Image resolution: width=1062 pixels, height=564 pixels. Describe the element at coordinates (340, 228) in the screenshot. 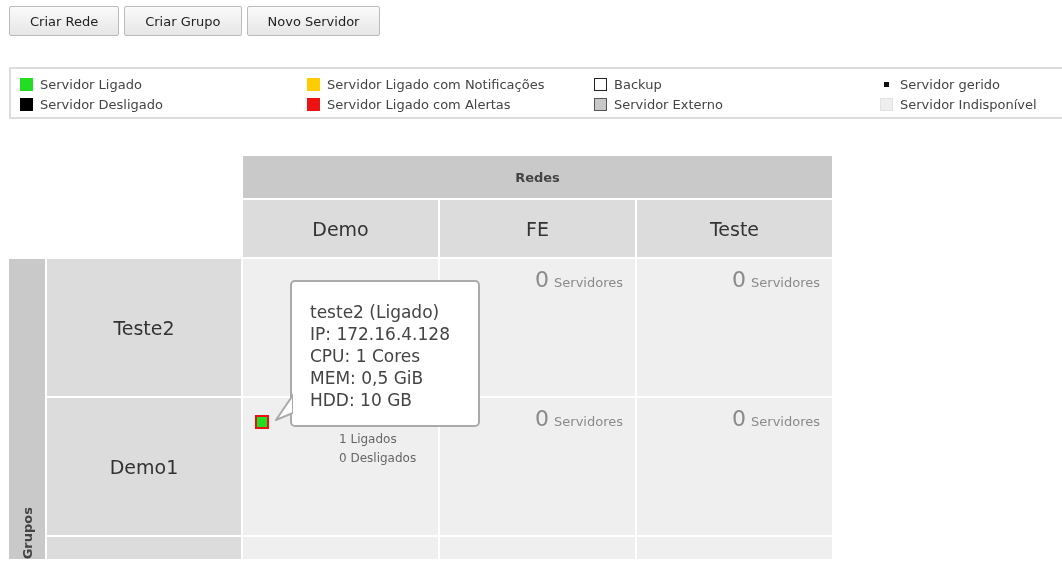

I see `network-column-header: Demo` at that location.